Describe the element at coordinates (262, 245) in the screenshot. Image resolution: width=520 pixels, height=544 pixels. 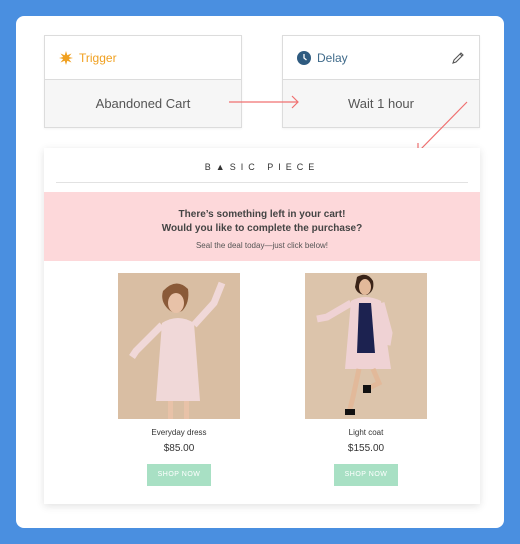
I see `promo-subtext: Seal the deal today—just click below!` at that location.